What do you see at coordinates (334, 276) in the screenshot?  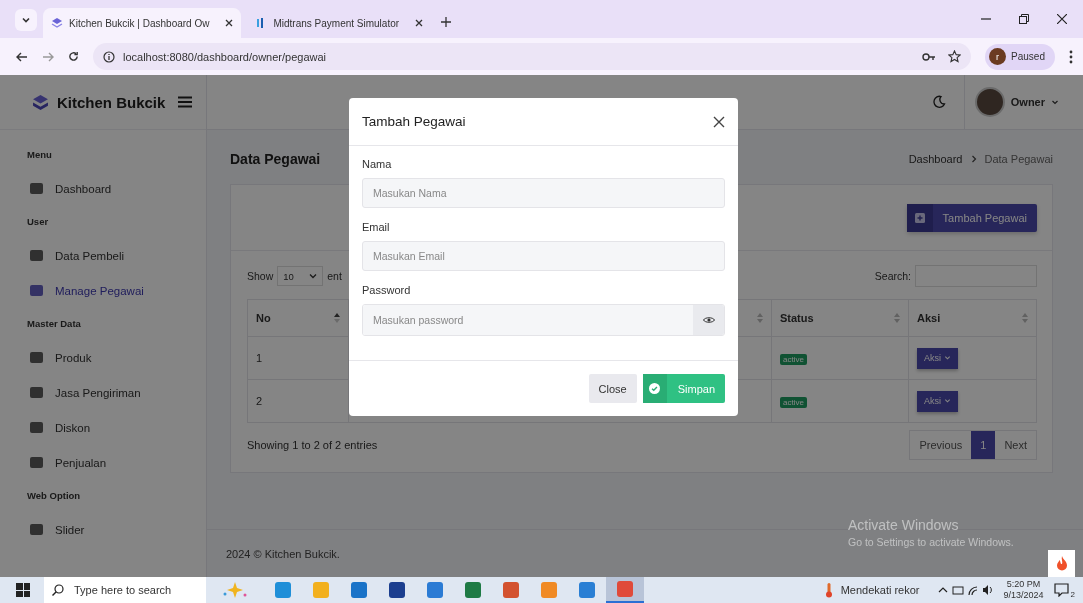 I see `entries-label: ent` at bounding box center [334, 276].